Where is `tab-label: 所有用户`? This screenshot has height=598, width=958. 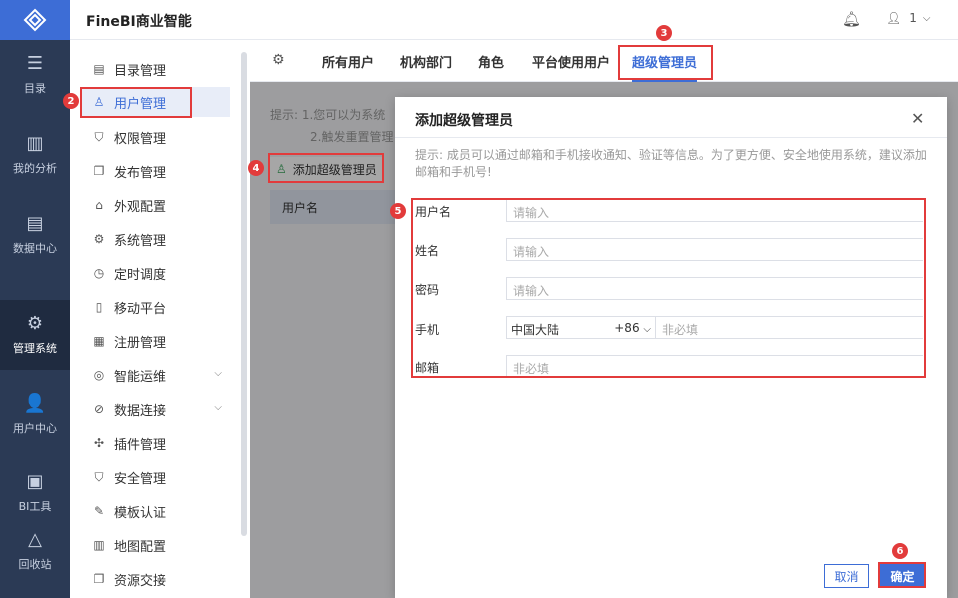
tab-label: 所有用户 is located at coordinates (348, 63).